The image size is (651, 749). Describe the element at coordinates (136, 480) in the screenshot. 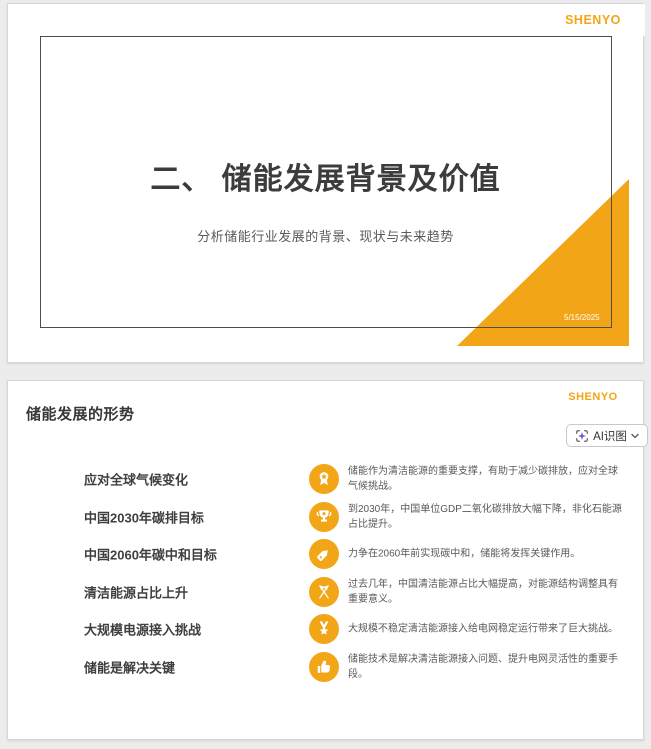

I see `item-label: 应对全球气候变化` at that location.